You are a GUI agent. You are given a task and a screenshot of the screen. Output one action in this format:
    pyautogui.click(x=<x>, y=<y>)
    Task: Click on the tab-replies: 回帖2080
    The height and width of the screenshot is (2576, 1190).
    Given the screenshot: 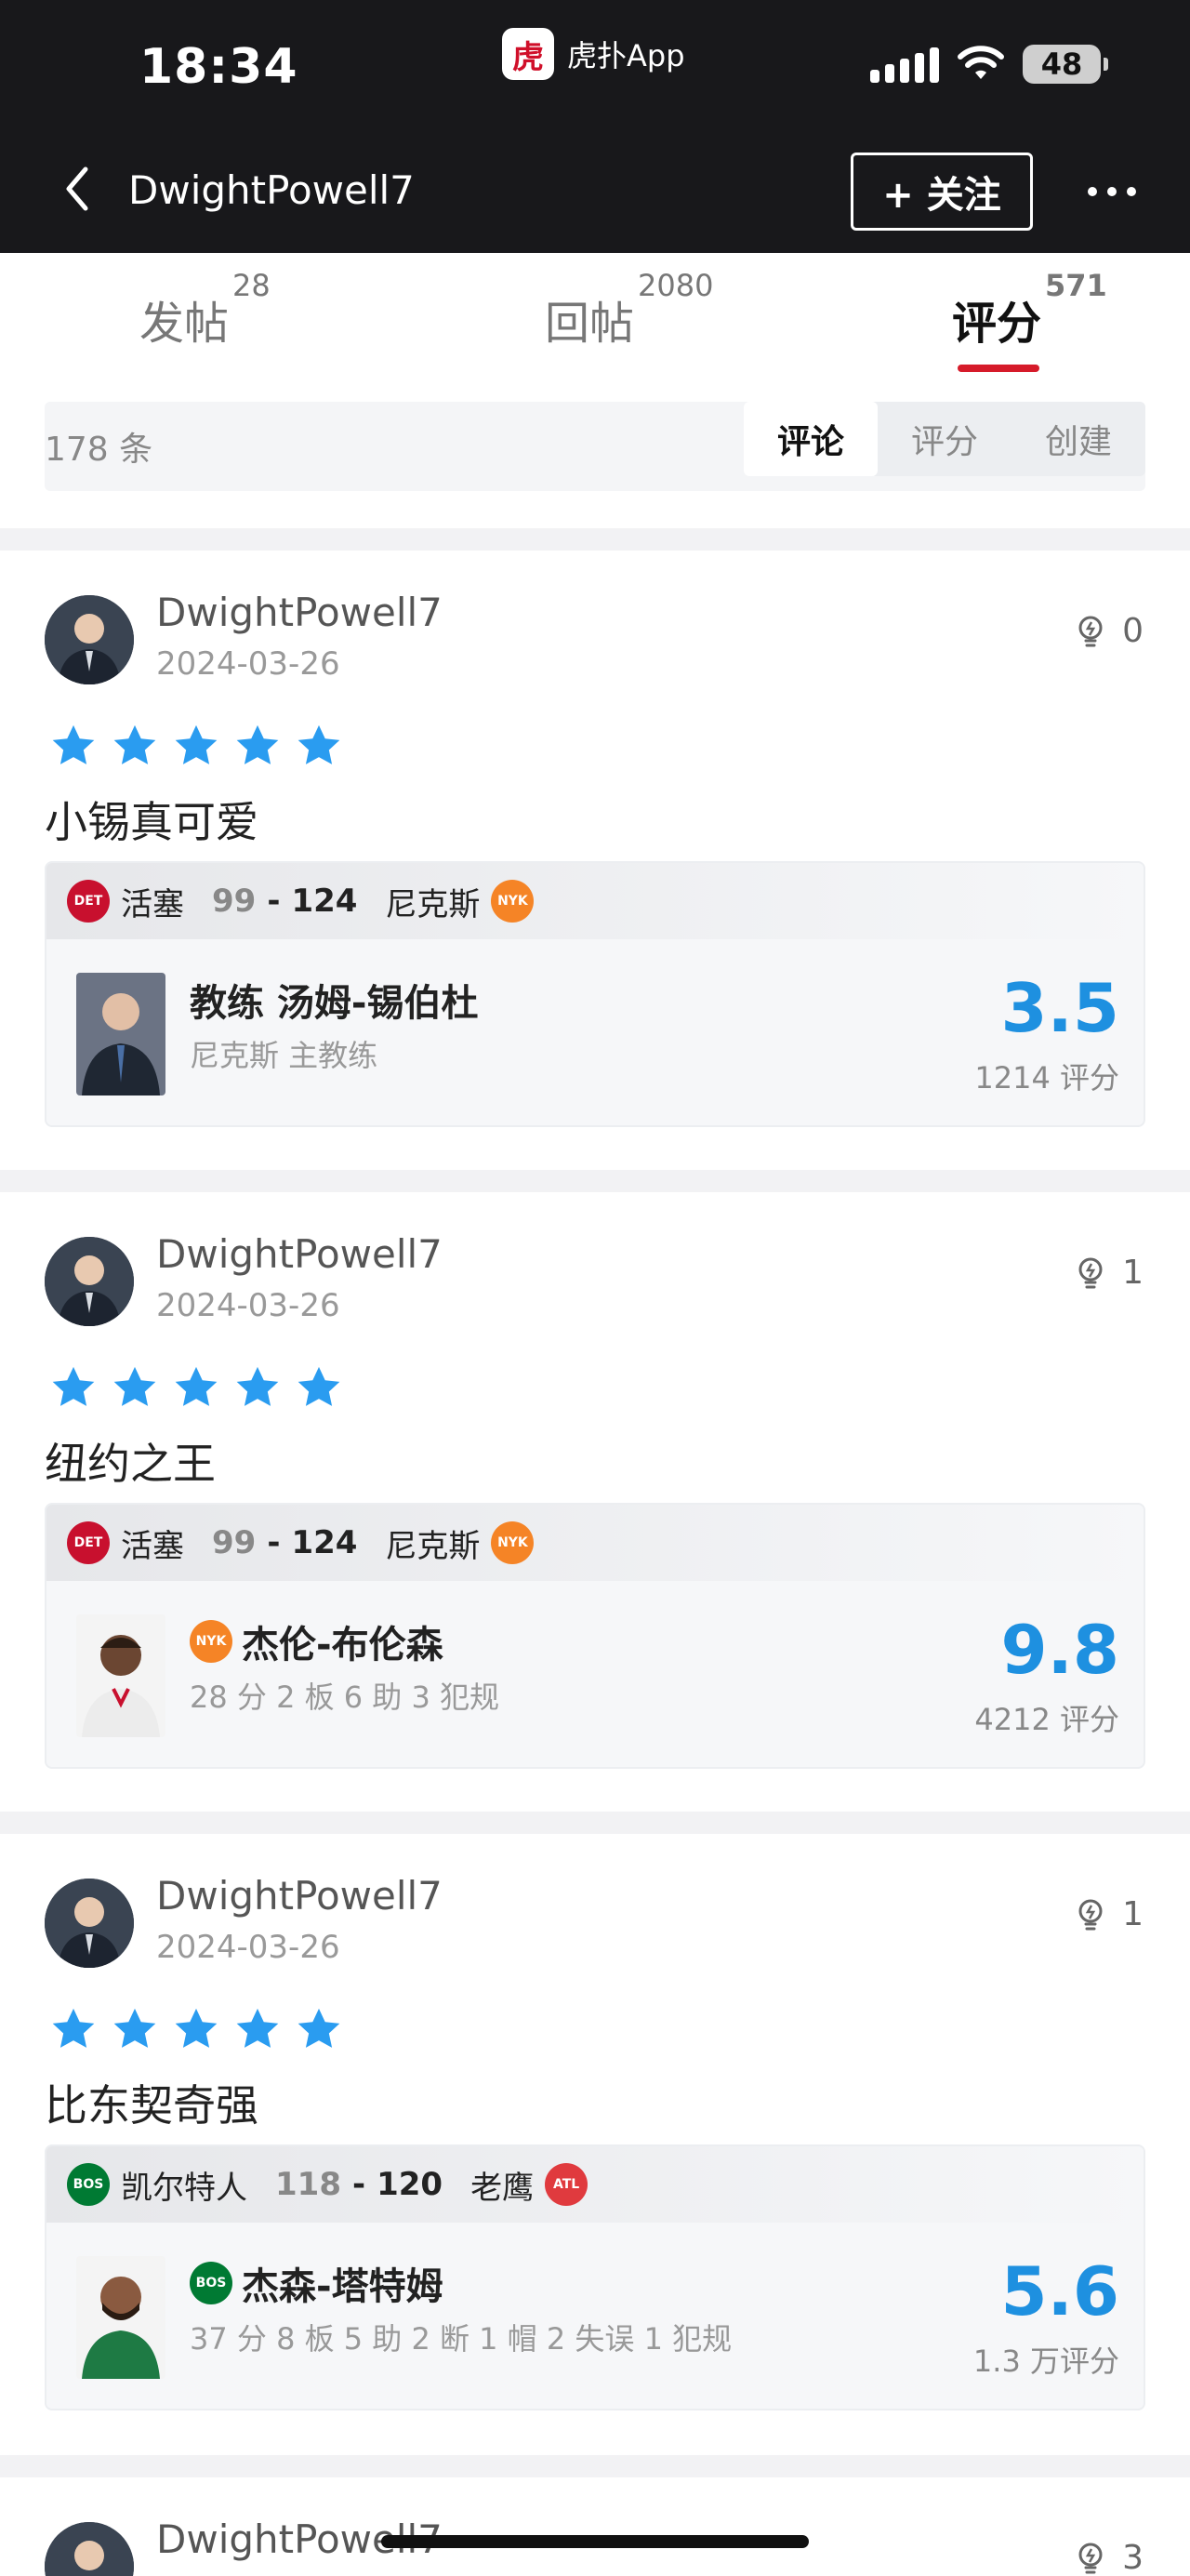 What is the action you would take?
    pyautogui.click(x=629, y=310)
    